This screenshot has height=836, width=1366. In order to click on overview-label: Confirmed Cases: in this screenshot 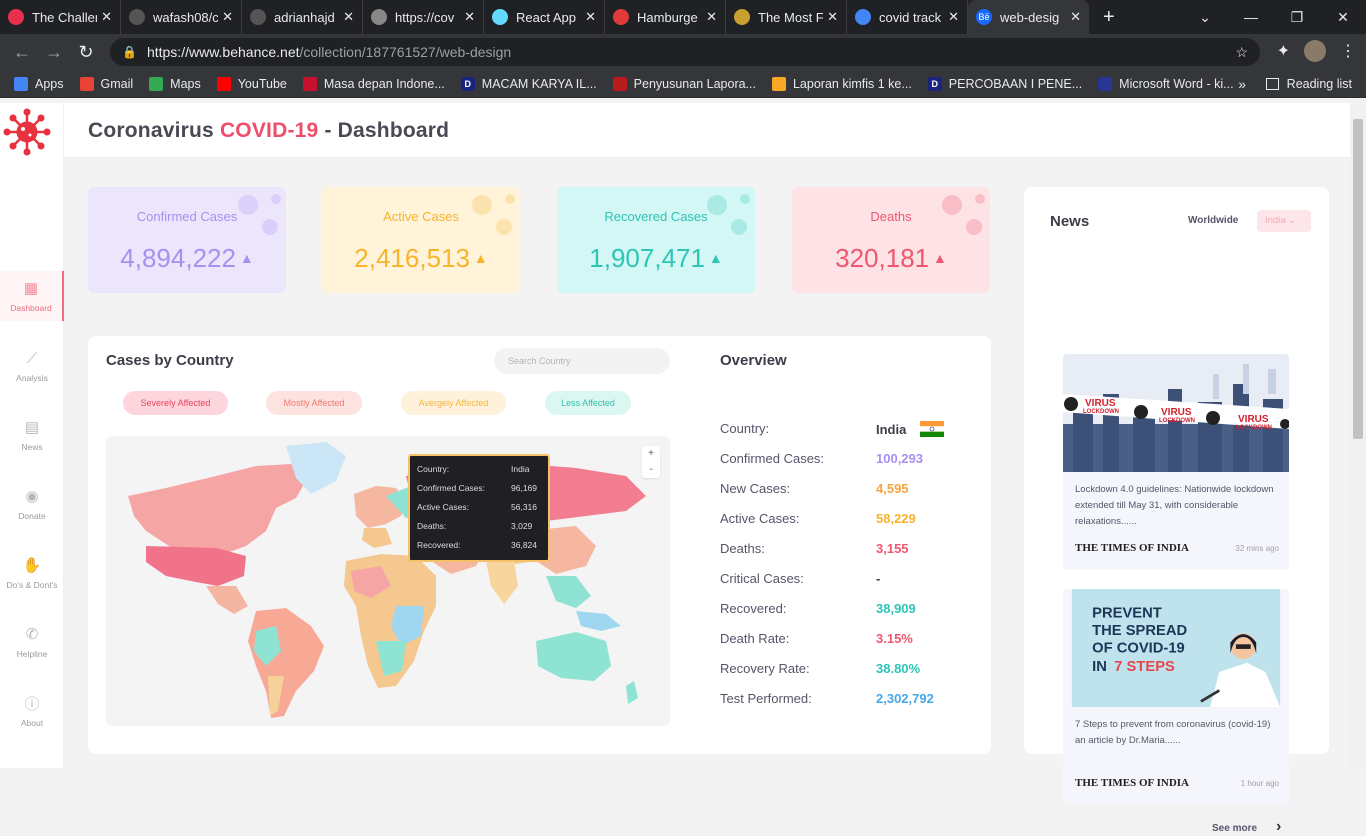, I will do `click(772, 458)`.